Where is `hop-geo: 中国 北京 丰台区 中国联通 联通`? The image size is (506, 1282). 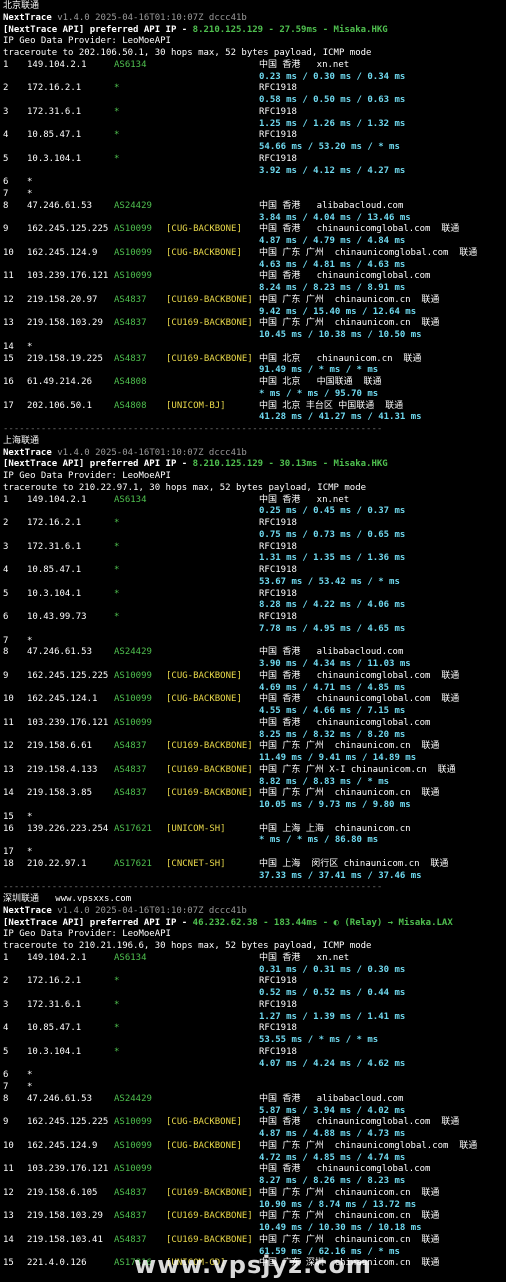
hop-geo: 中国 北京 丰台区 中国联通 联通 is located at coordinates (331, 405).